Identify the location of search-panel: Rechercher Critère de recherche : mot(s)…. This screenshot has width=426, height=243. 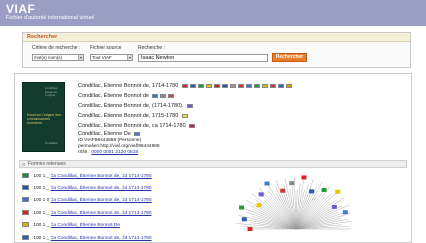
(216, 50).